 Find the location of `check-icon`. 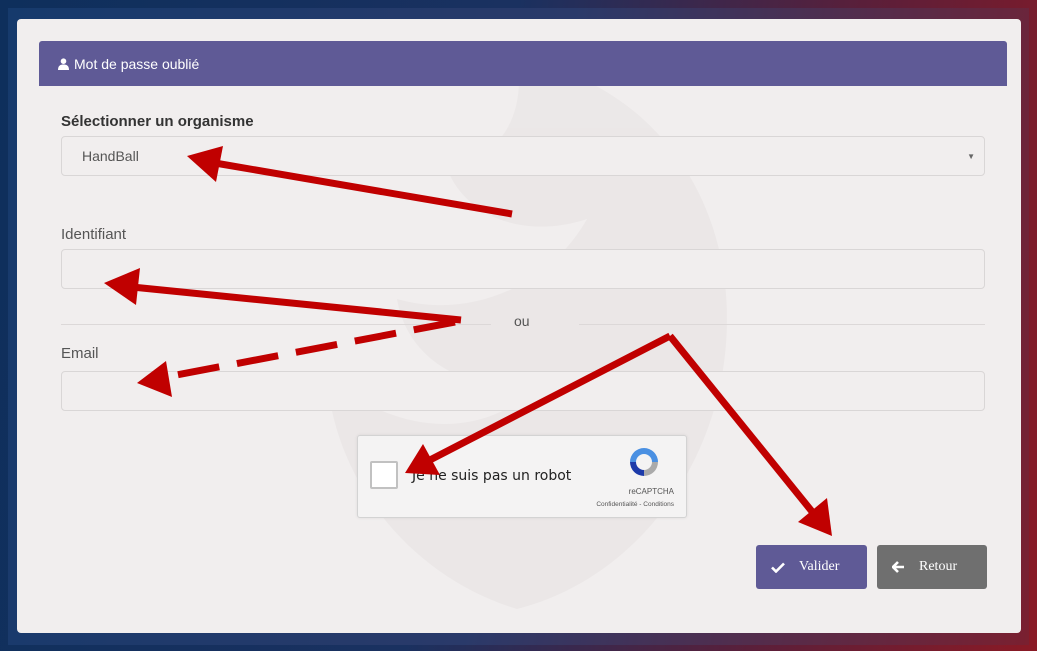

check-icon is located at coordinates (778, 567).